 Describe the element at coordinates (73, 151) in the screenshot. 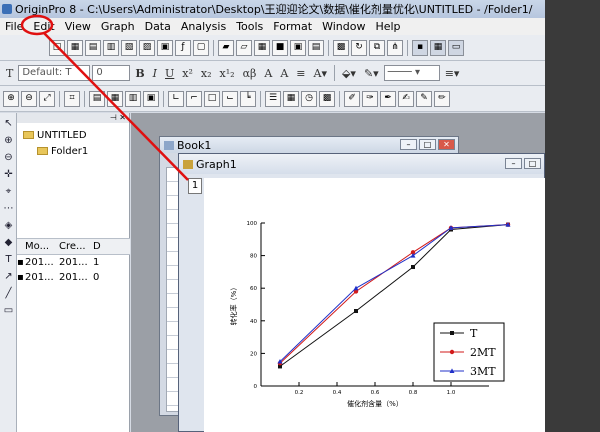

I see `tree-item-folder1: Folder1` at that location.